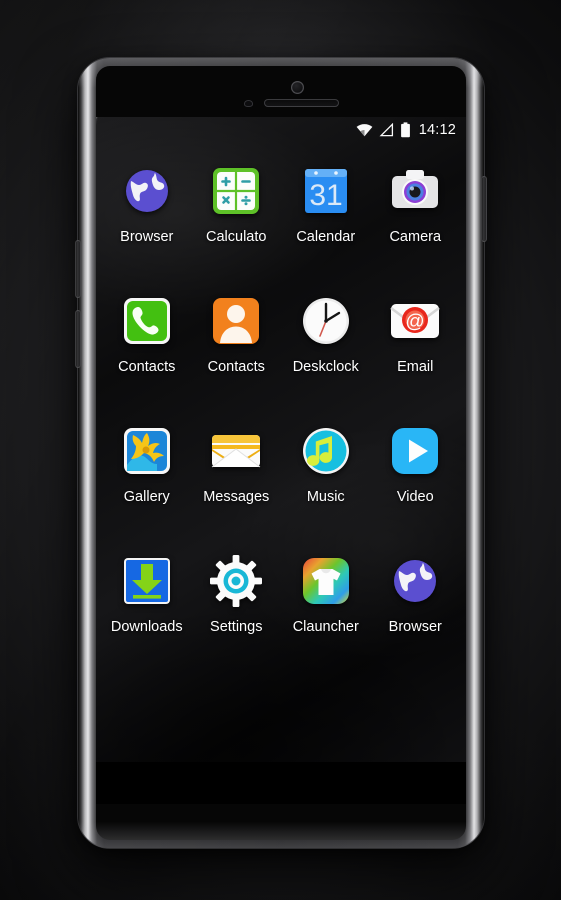  Describe the element at coordinates (326, 228) in the screenshot. I see `app-calendar: 31 Calendar` at that location.